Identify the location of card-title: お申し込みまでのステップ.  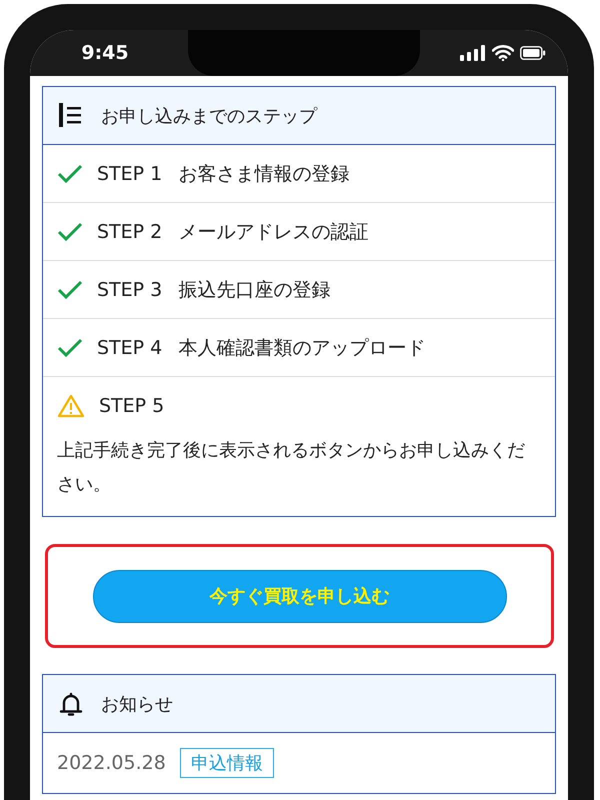
(209, 116).